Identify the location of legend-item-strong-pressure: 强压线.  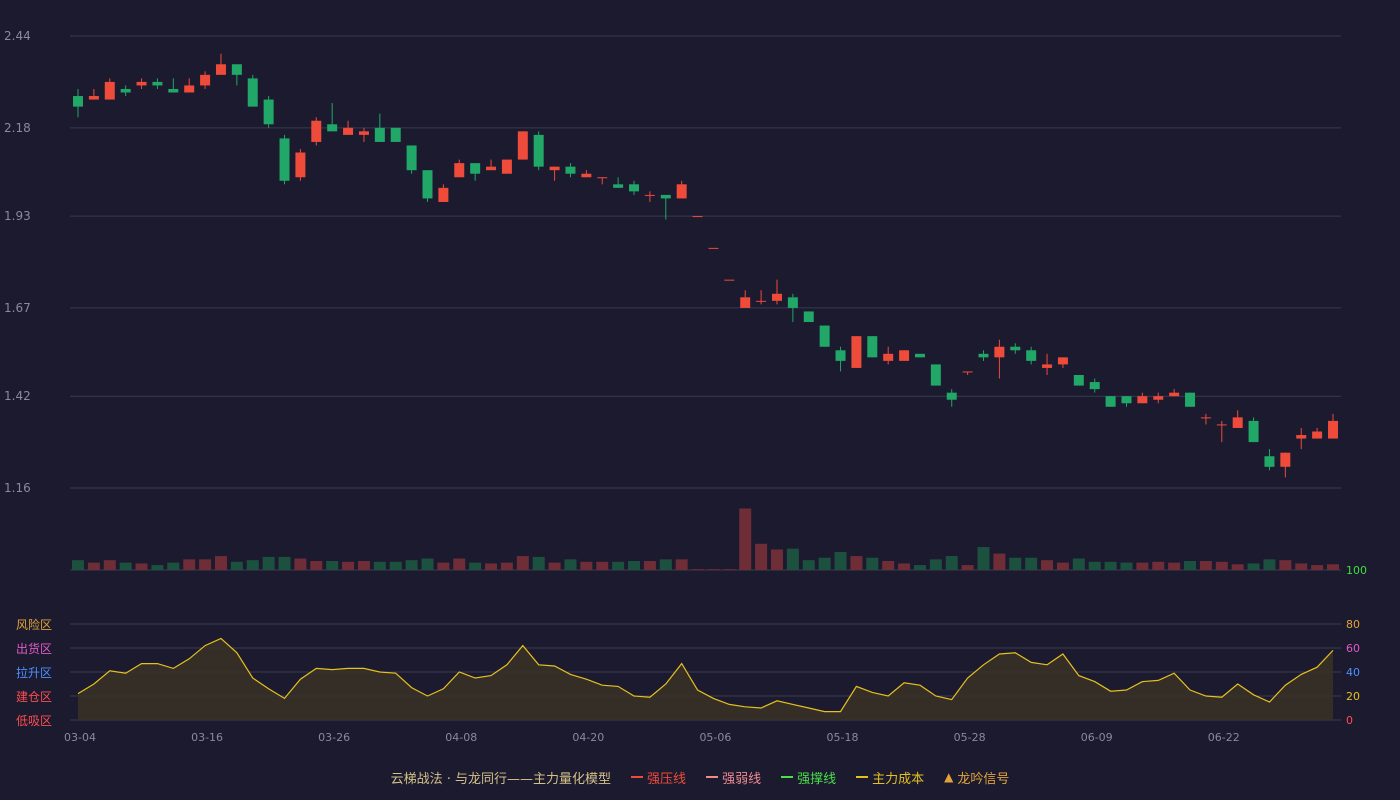
(658, 777).